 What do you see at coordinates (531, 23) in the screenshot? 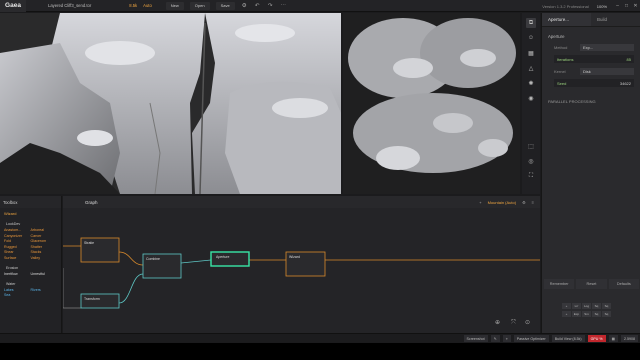
I see `layers-icon: ⧉` at bounding box center [531, 23].